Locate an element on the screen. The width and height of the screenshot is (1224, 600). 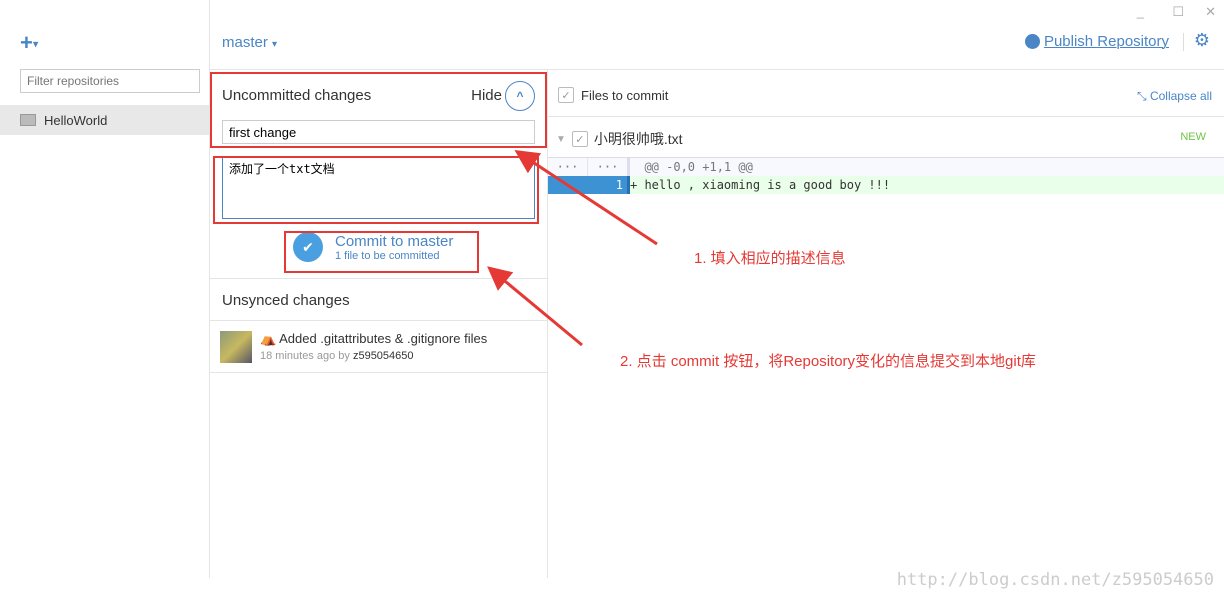
arrow-step1 is located at coordinates (586, 198).